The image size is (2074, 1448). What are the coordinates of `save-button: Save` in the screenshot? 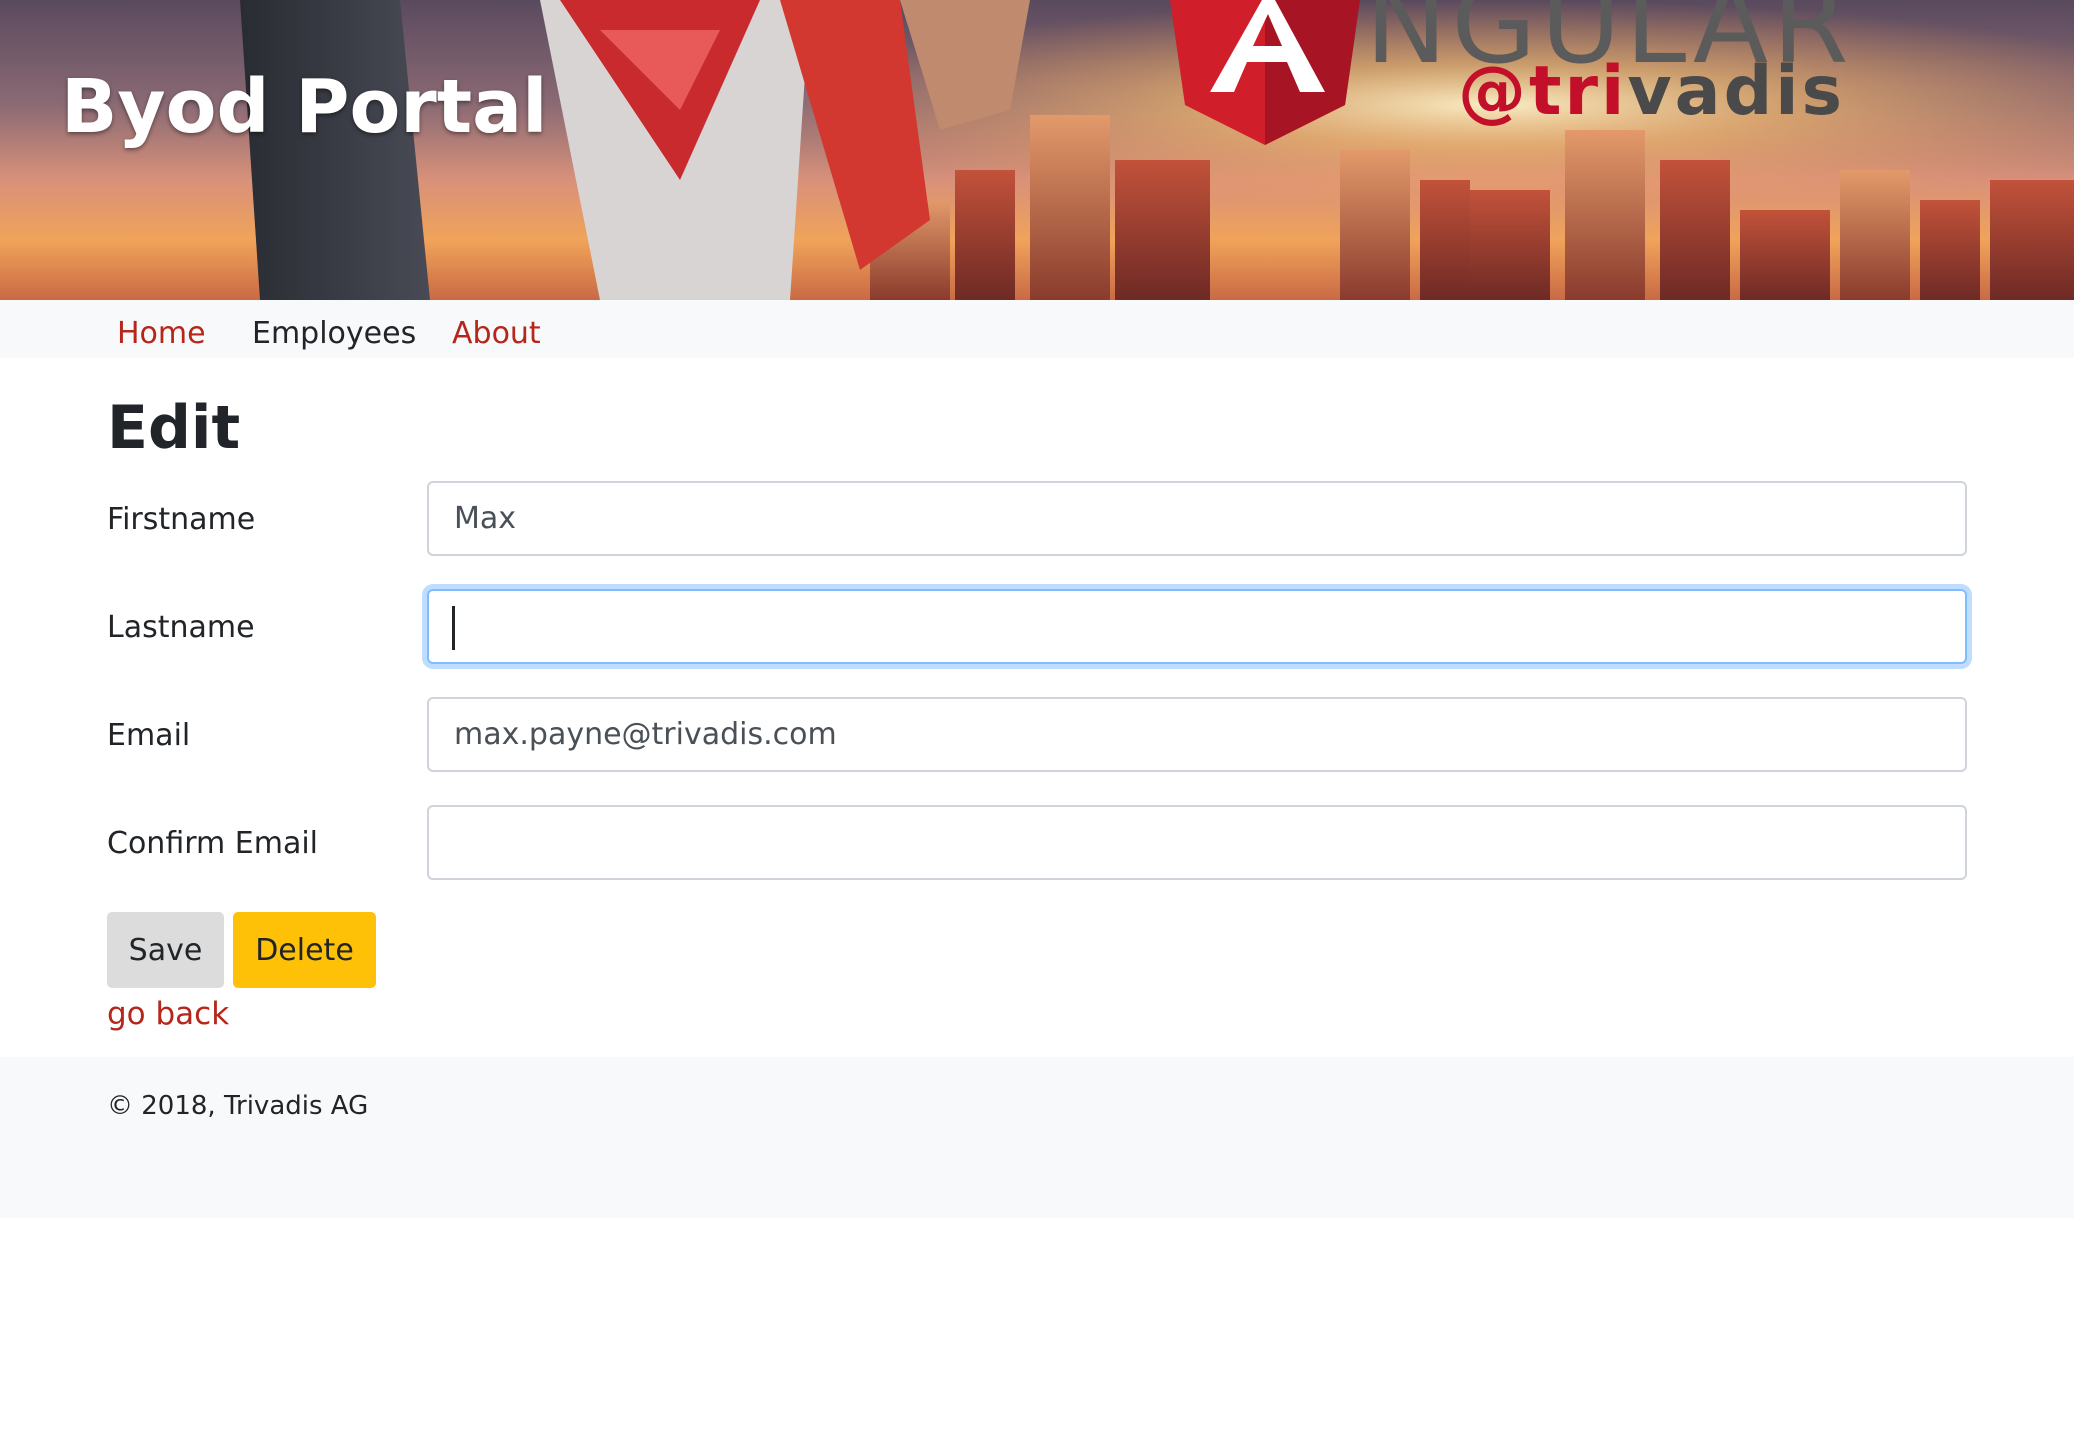 It's located at (165, 950).